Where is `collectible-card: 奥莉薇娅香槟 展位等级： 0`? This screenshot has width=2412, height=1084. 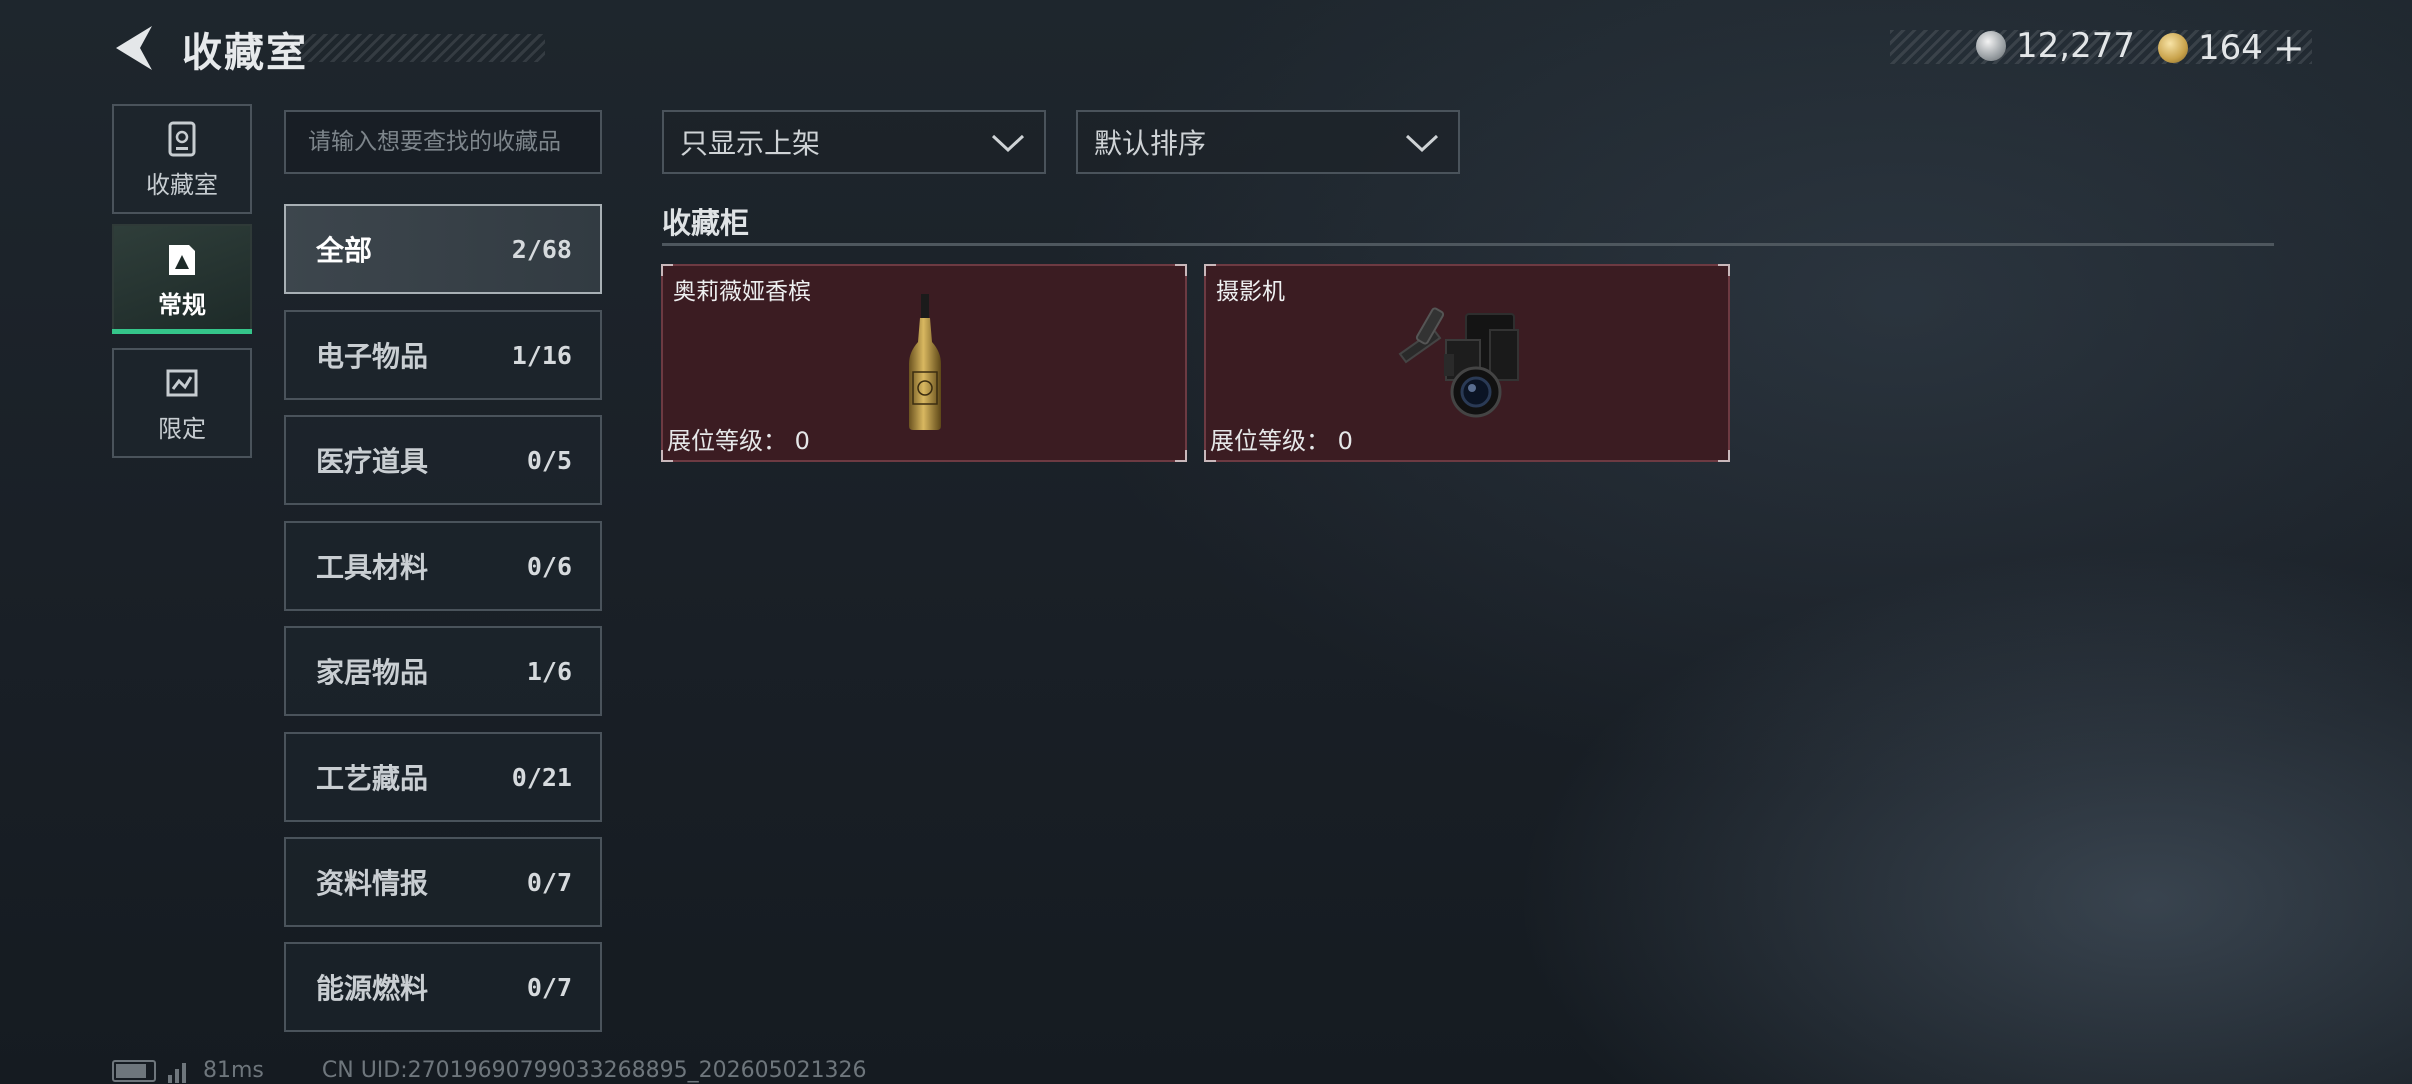 collectible-card: 奥莉薇娅香槟 展位等级： 0 is located at coordinates (924, 363).